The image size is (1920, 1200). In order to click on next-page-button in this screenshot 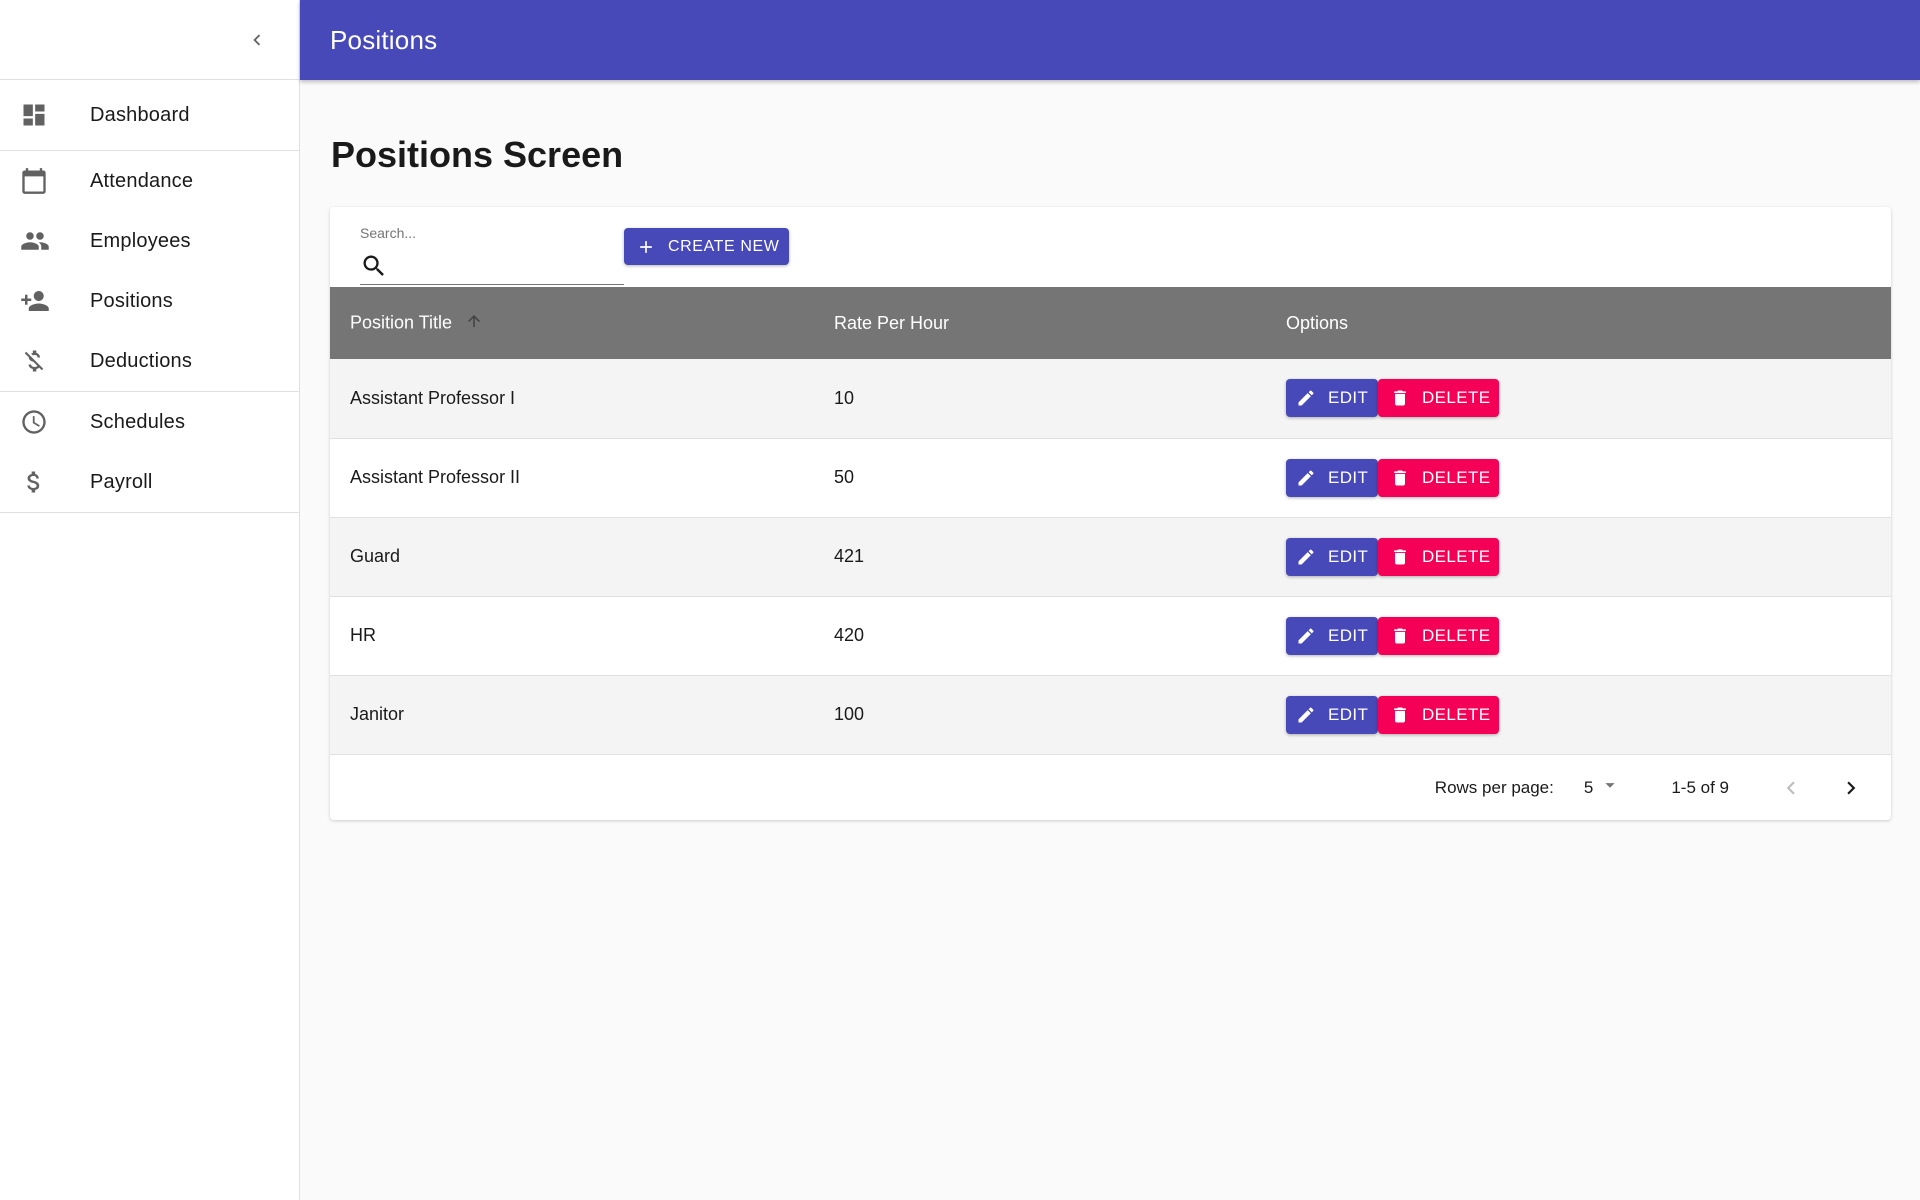, I will do `click(1851, 788)`.